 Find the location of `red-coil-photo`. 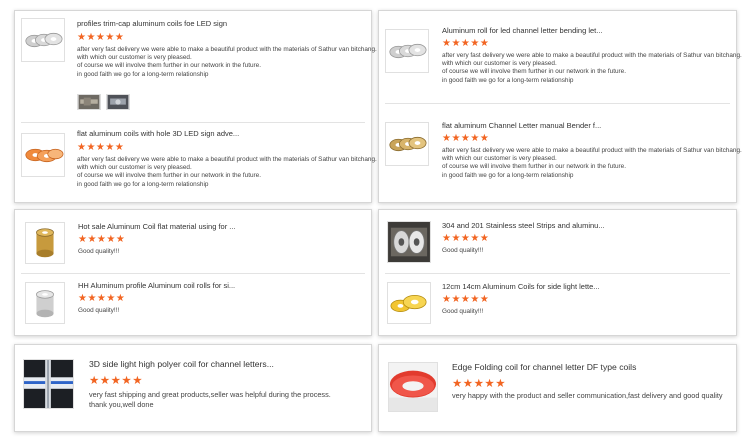

red-coil-photo is located at coordinates (413, 387).